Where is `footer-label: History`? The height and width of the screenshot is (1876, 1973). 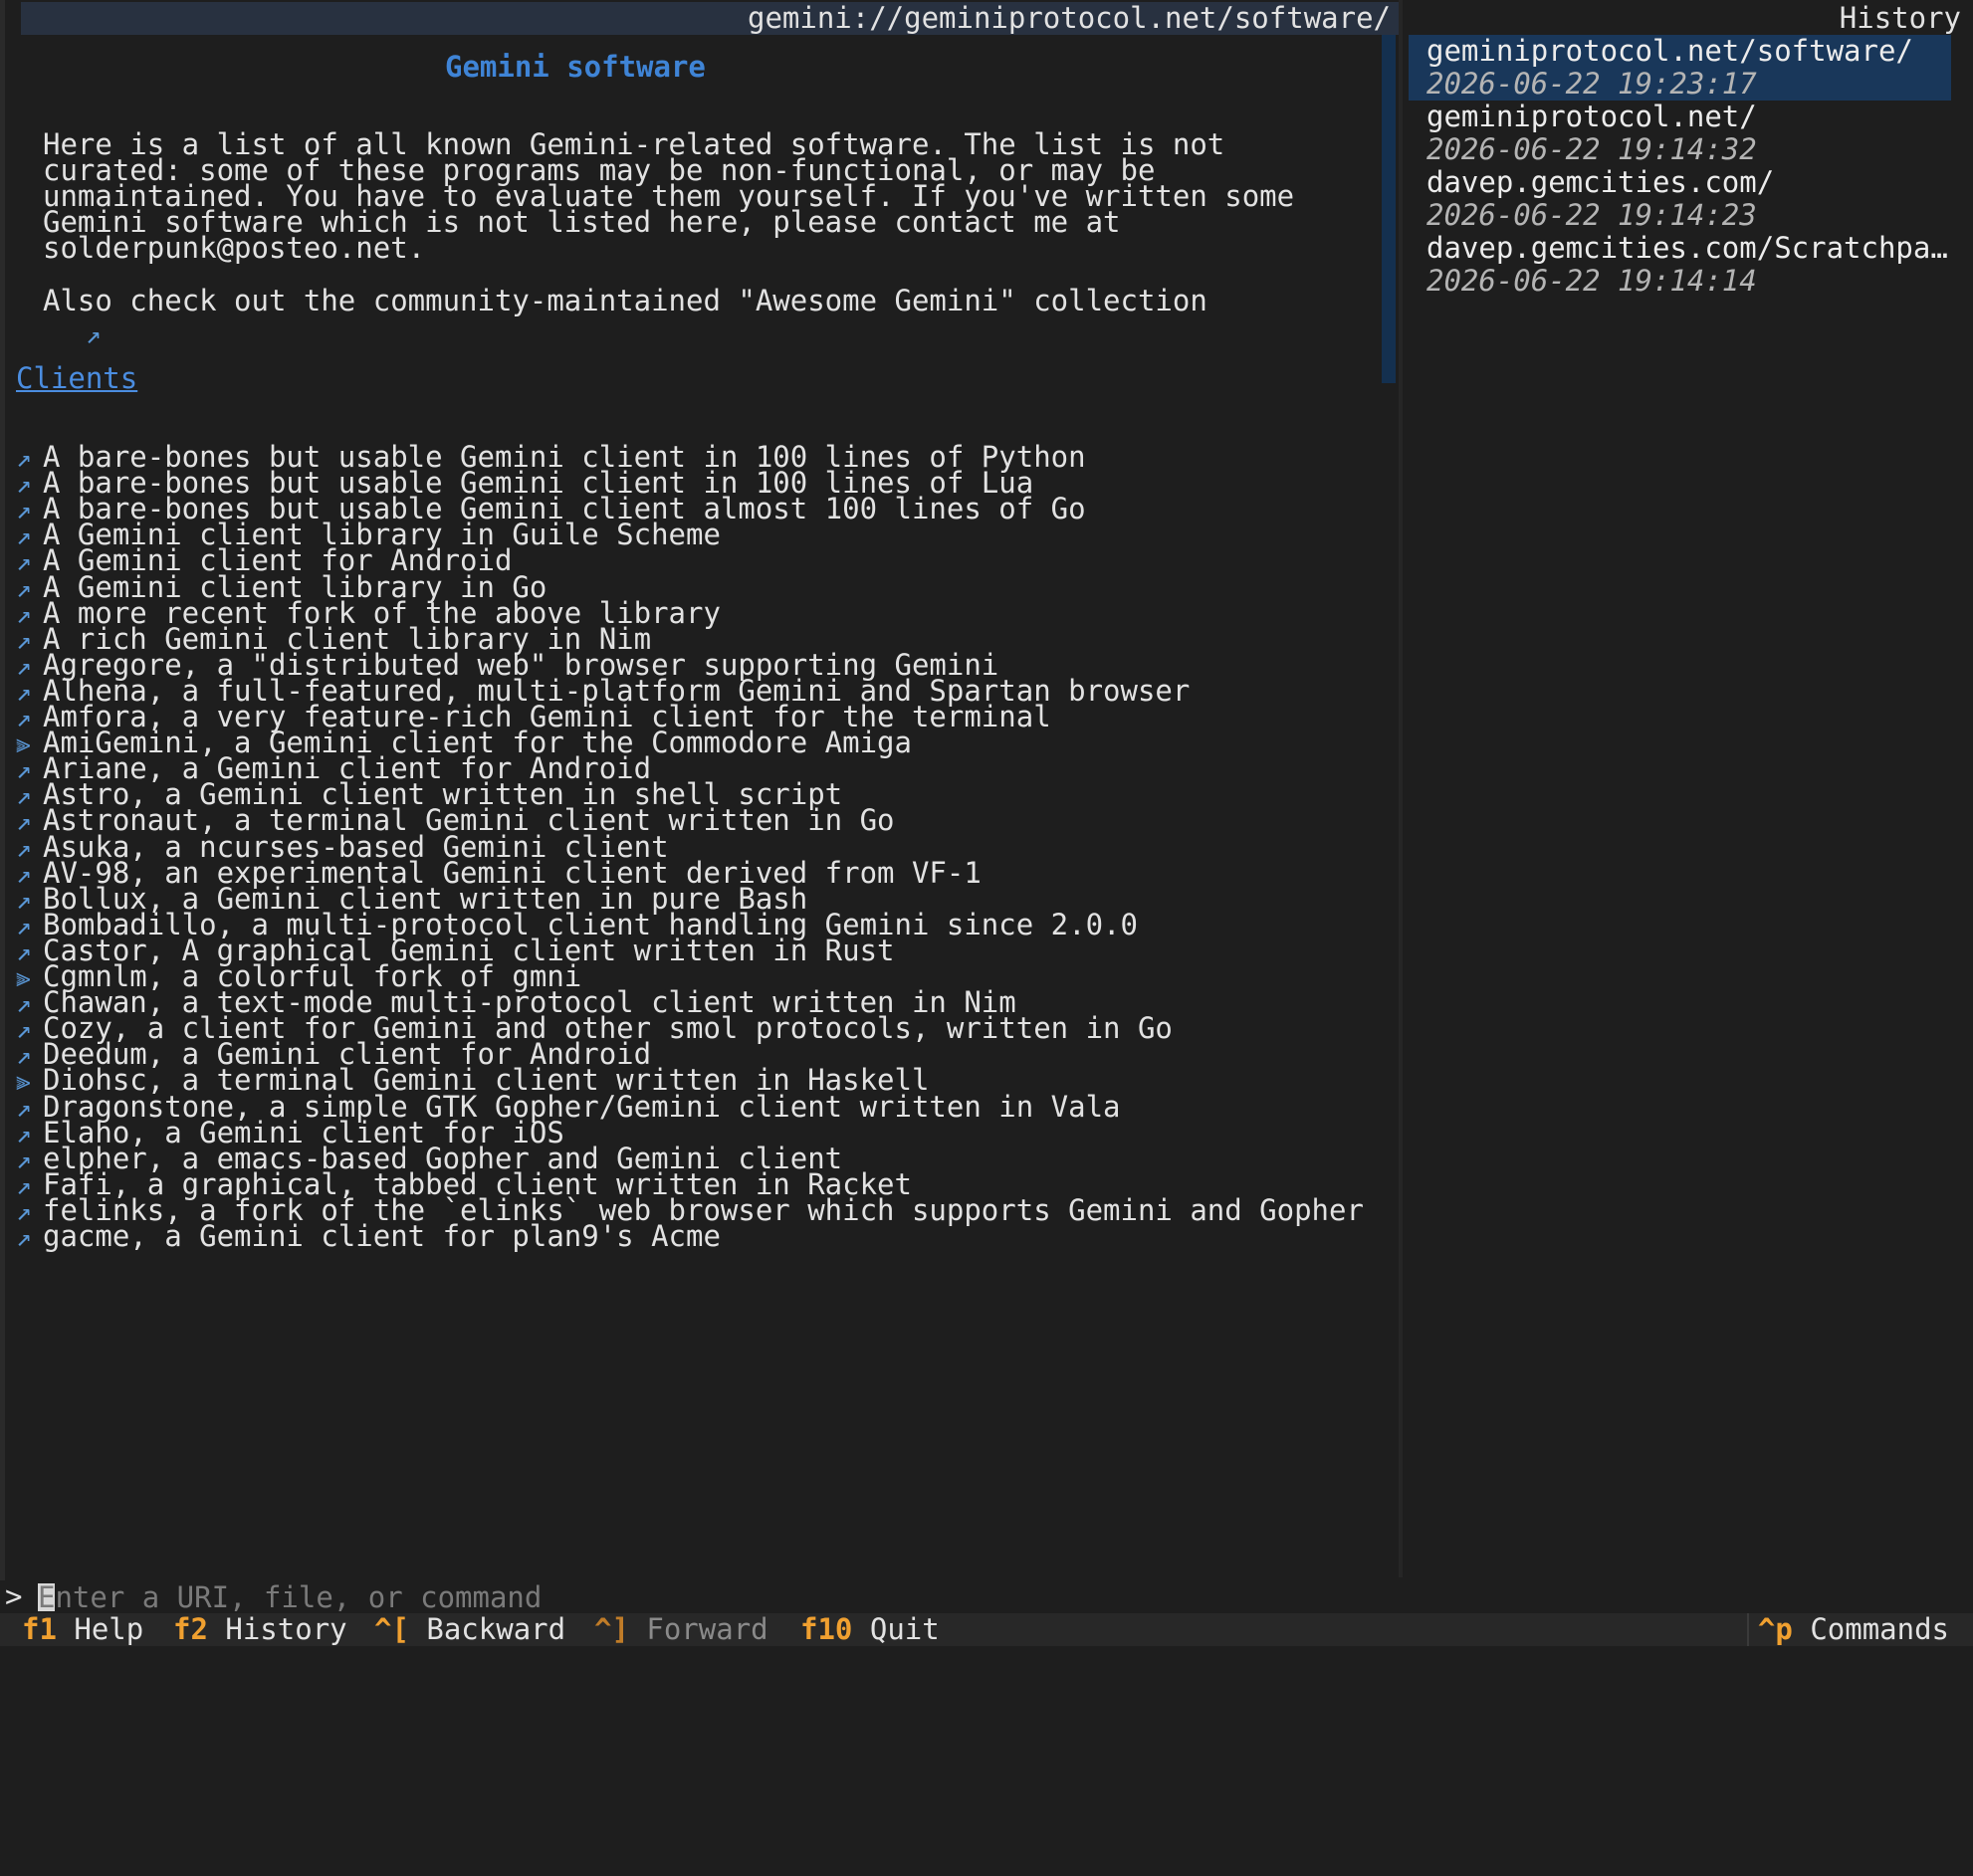 footer-label: History is located at coordinates (286, 1629).